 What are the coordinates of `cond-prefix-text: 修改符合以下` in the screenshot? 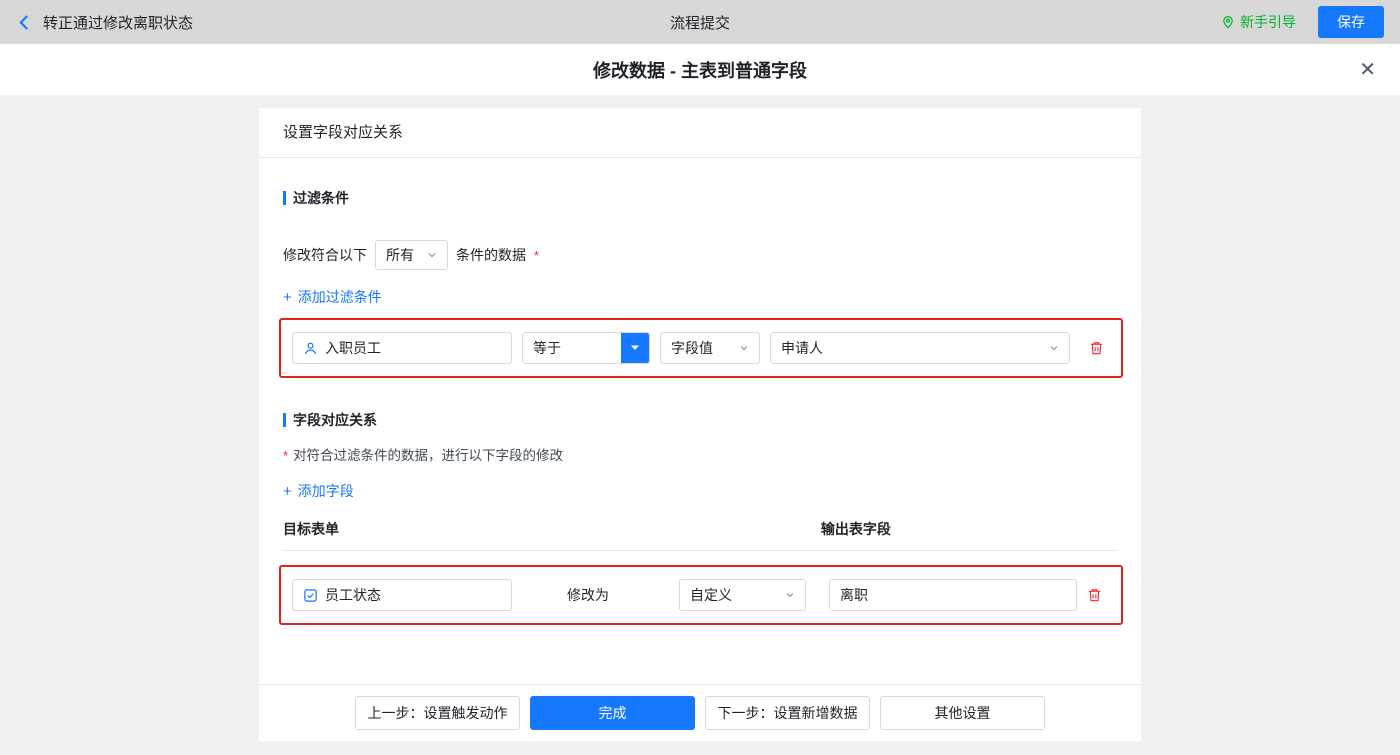 It's located at (325, 255).